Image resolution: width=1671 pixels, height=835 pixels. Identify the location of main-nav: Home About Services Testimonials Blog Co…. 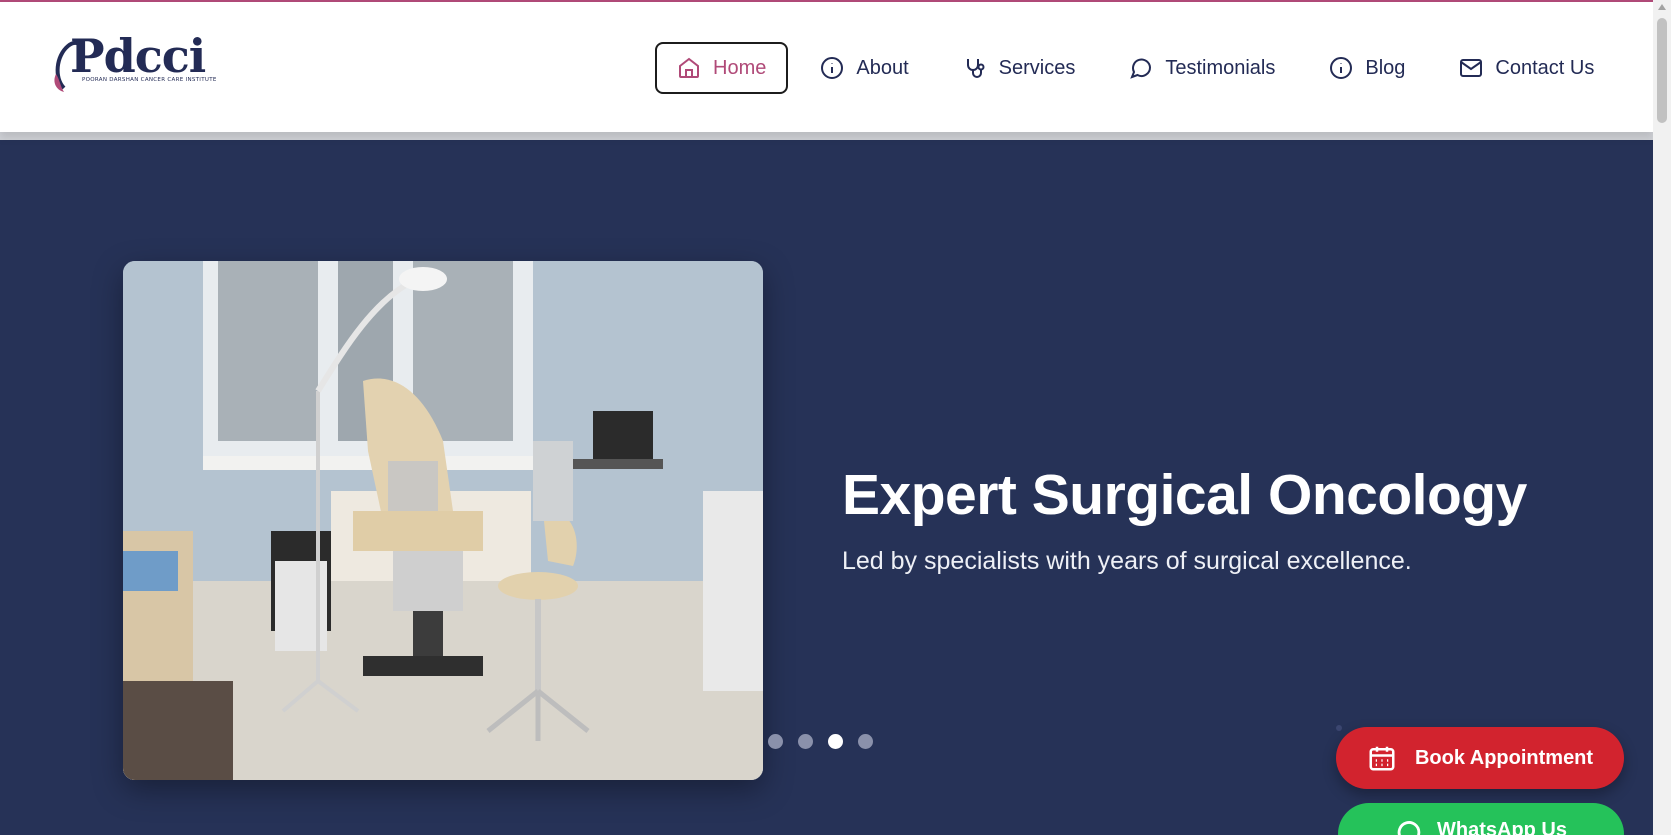
(1140, 68).